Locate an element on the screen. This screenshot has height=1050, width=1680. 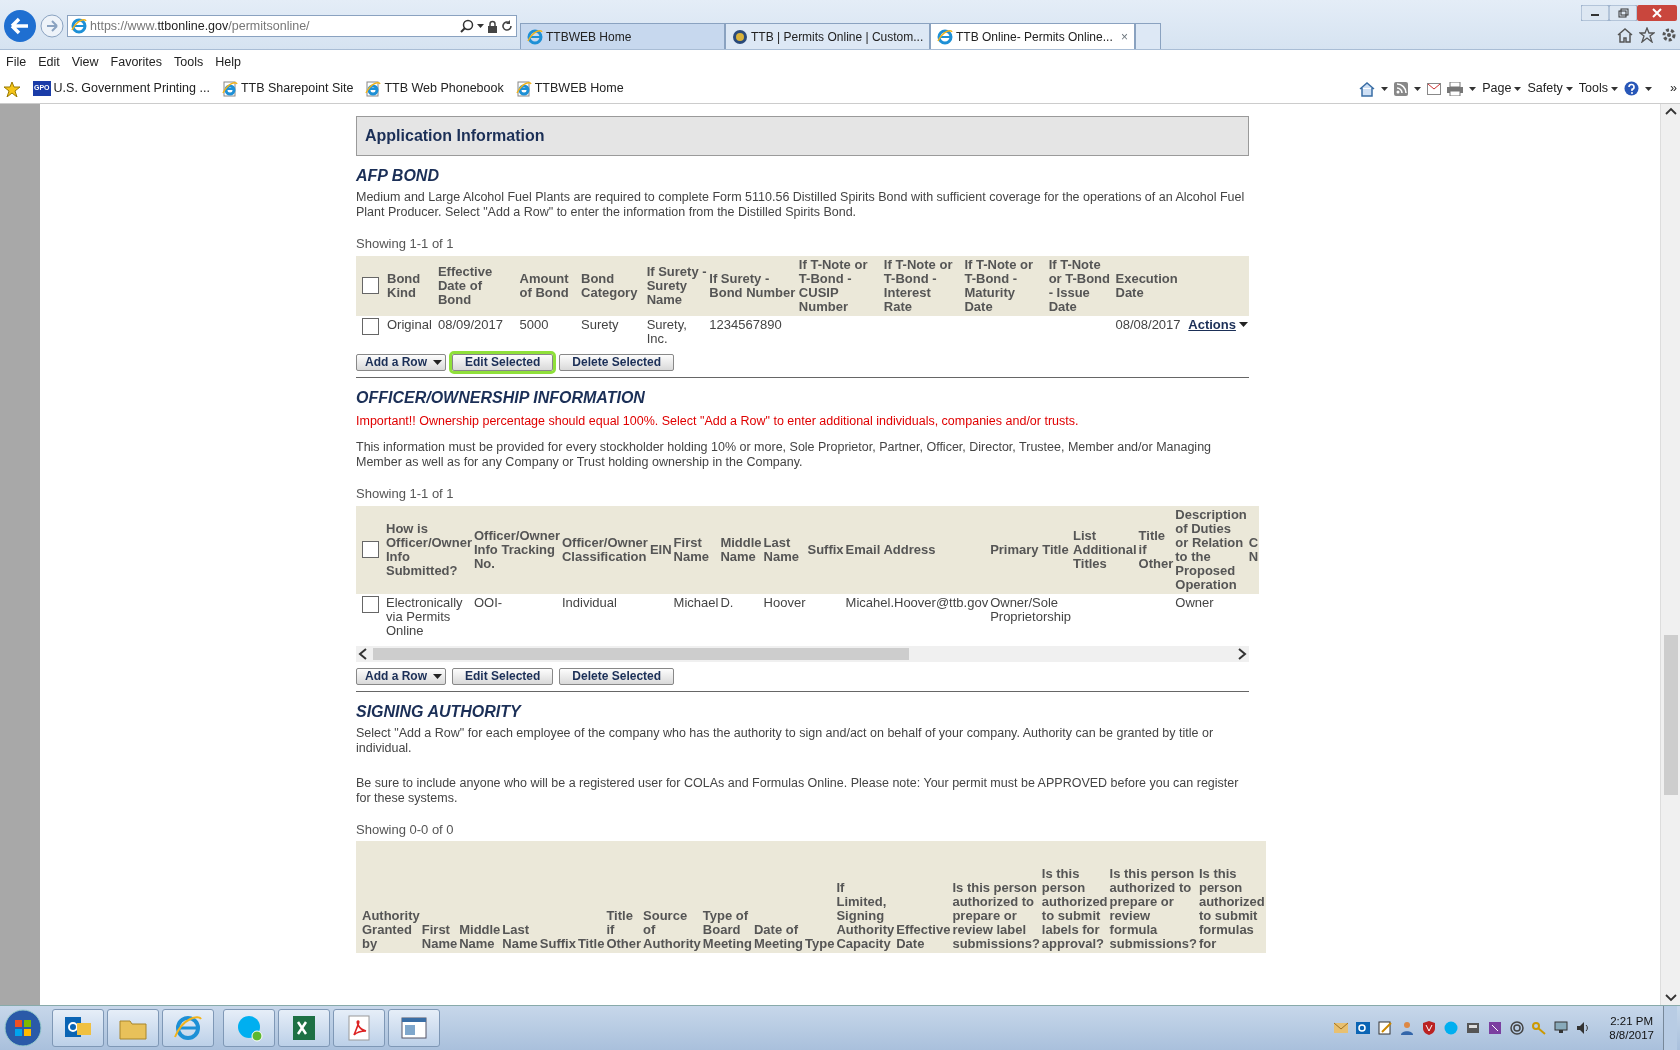
warning-text: Important!! Ownership percentage should equal 100%. Select "Add a Row" to enter additional individuals, companies and/or trusts. is located at coordinates (718, 421).